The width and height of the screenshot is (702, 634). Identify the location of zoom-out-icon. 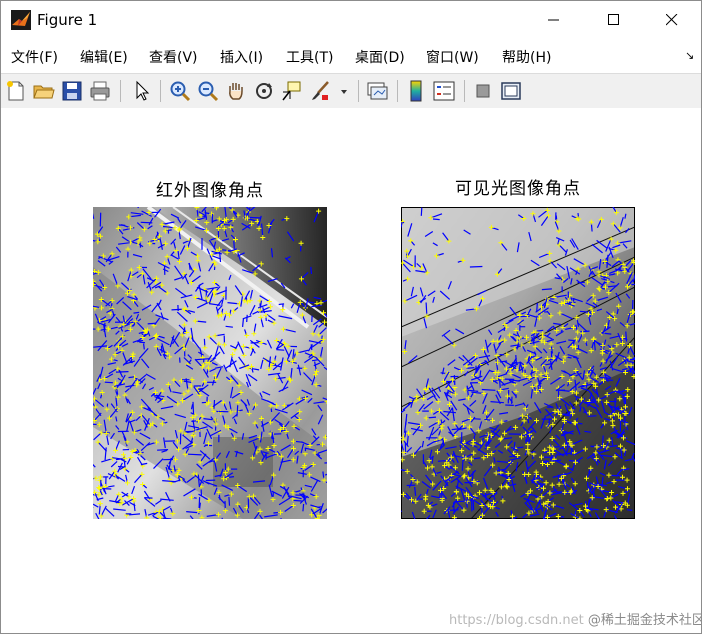
(208, 91).